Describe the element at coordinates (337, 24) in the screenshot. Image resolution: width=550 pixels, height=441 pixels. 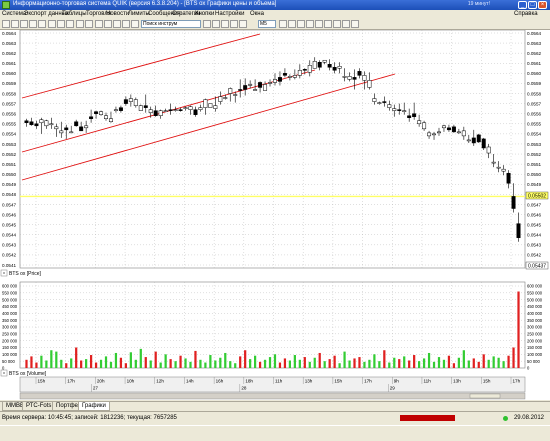
I see `refresh-icon` at that location.